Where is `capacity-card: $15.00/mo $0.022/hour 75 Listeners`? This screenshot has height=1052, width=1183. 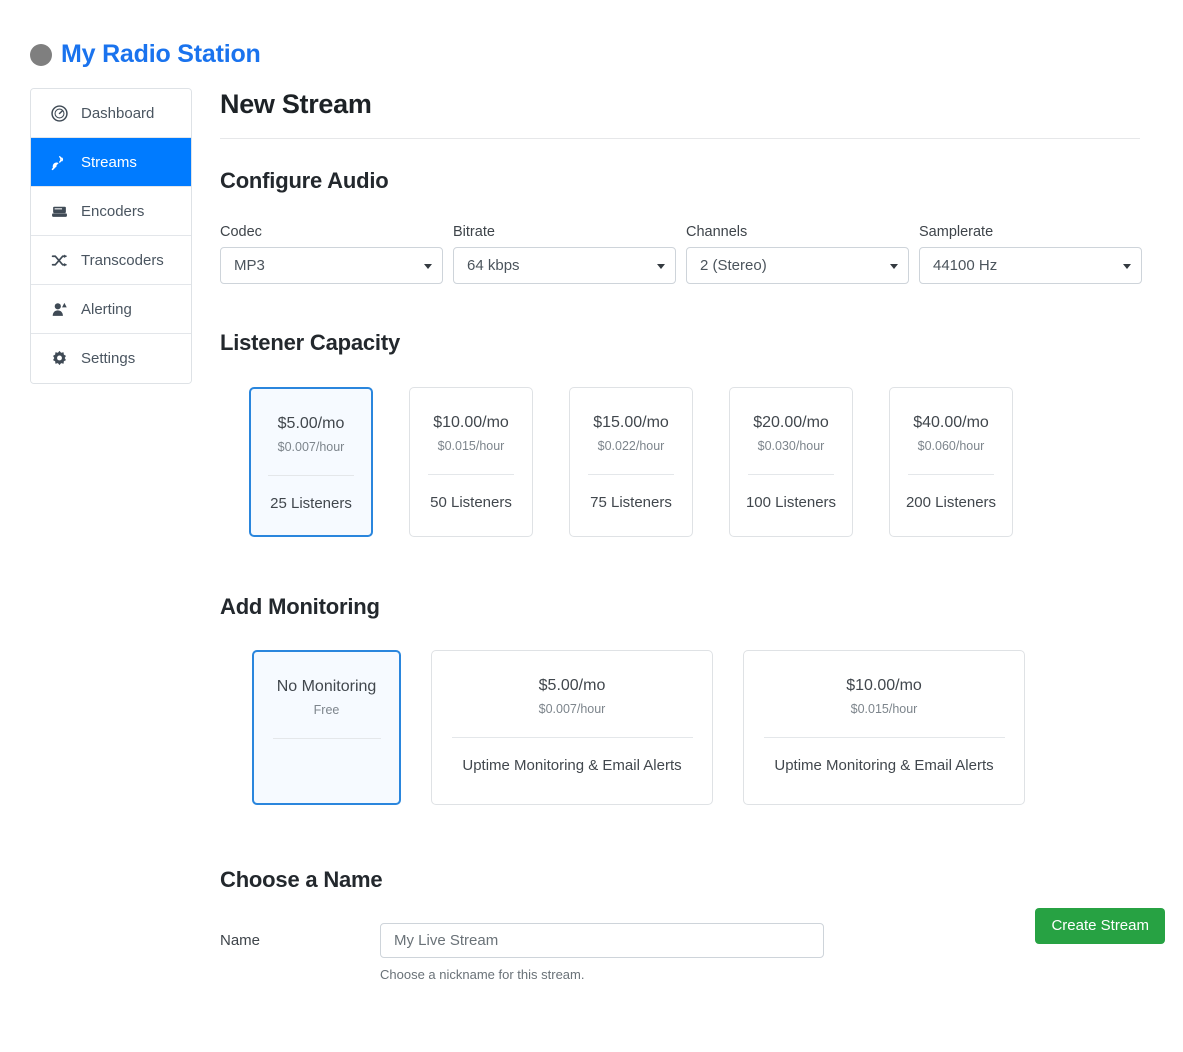 capacity-card: $15.00/mo $0.022/hour 75 Listeners is located at coordinates (631, 461).